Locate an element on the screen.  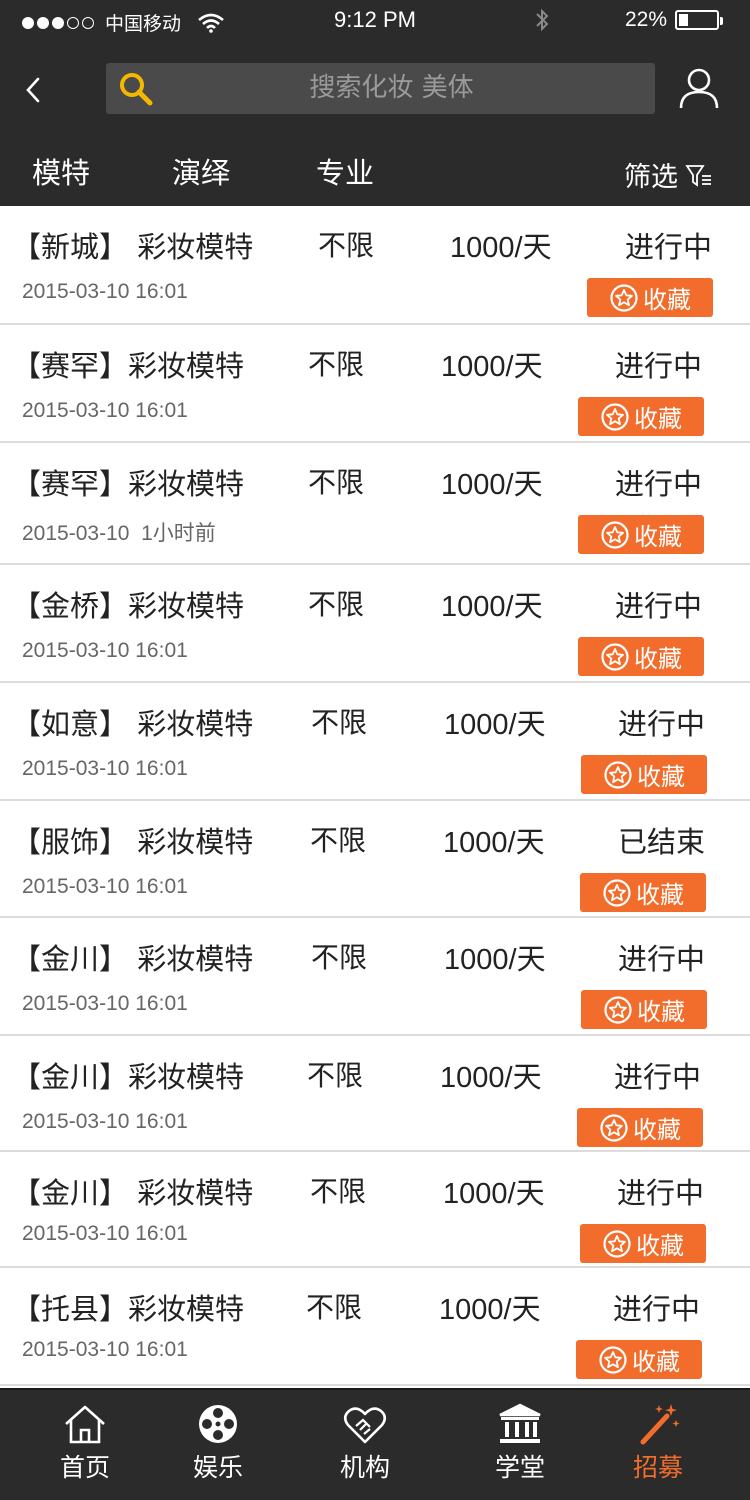
tabbar-item-recruit: 招募 is located at coordinates (658, 1443).